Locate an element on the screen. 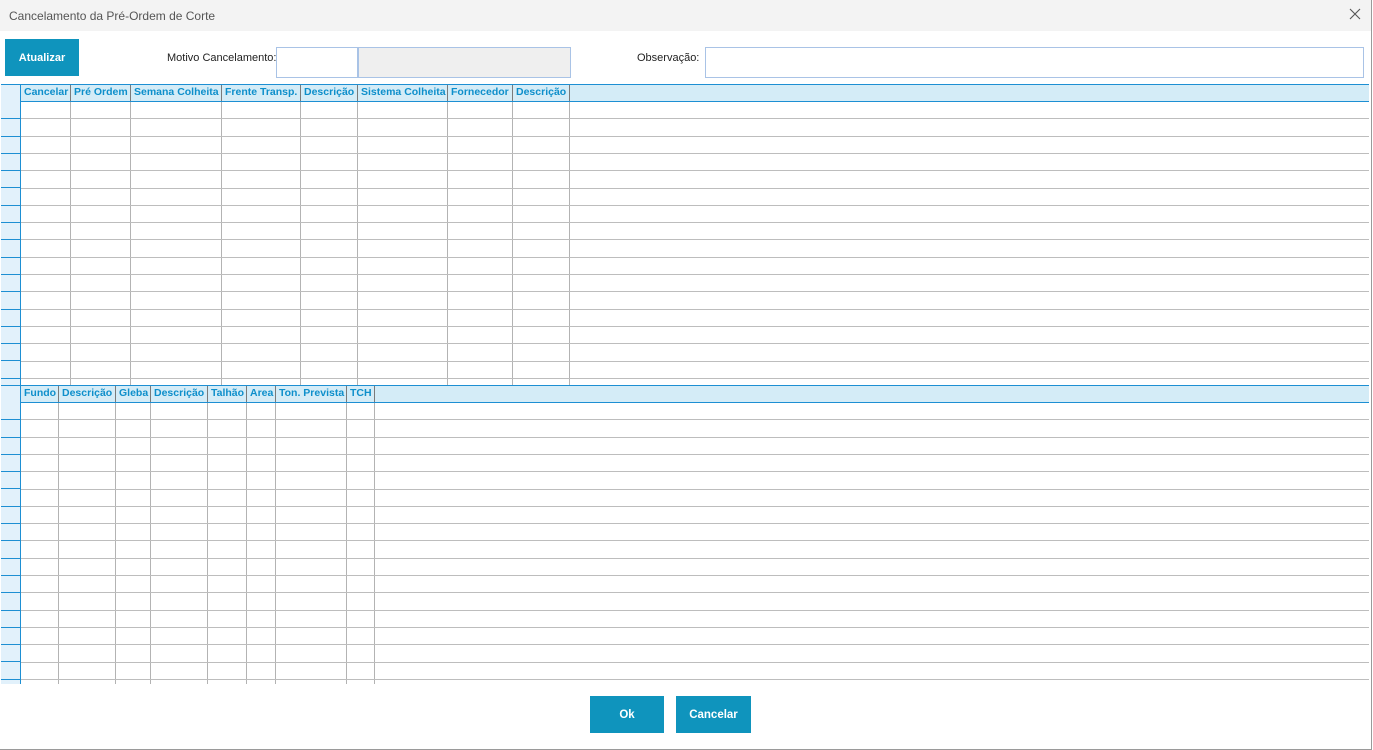  column-header: Ton. Prevista is located at coordinates (311, 394).